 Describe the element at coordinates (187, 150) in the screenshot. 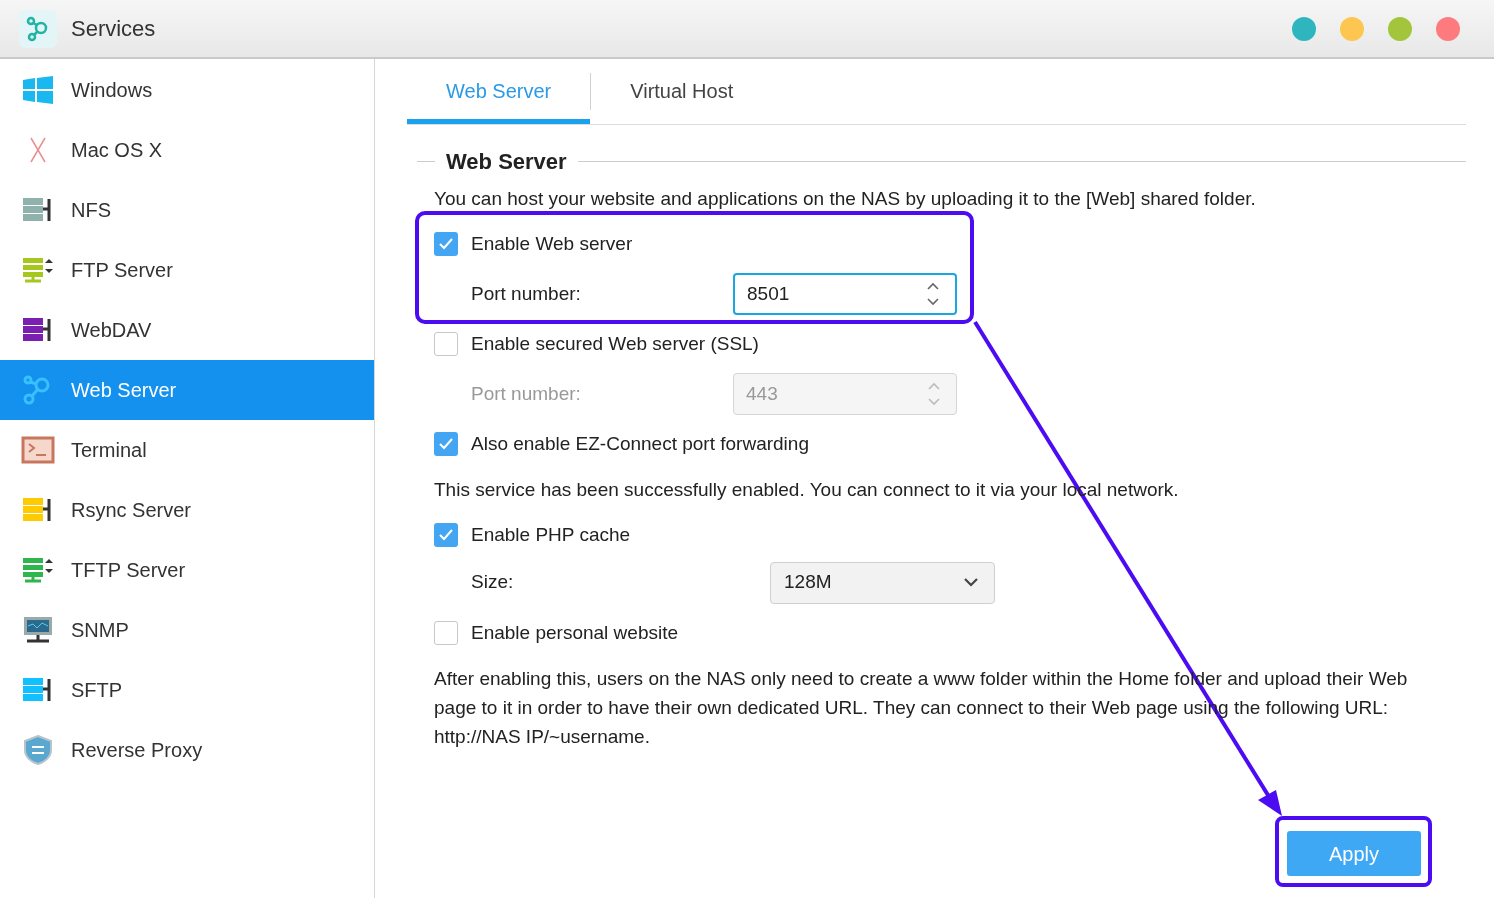

I see `sidebar-item: Mac OS X` at that location.